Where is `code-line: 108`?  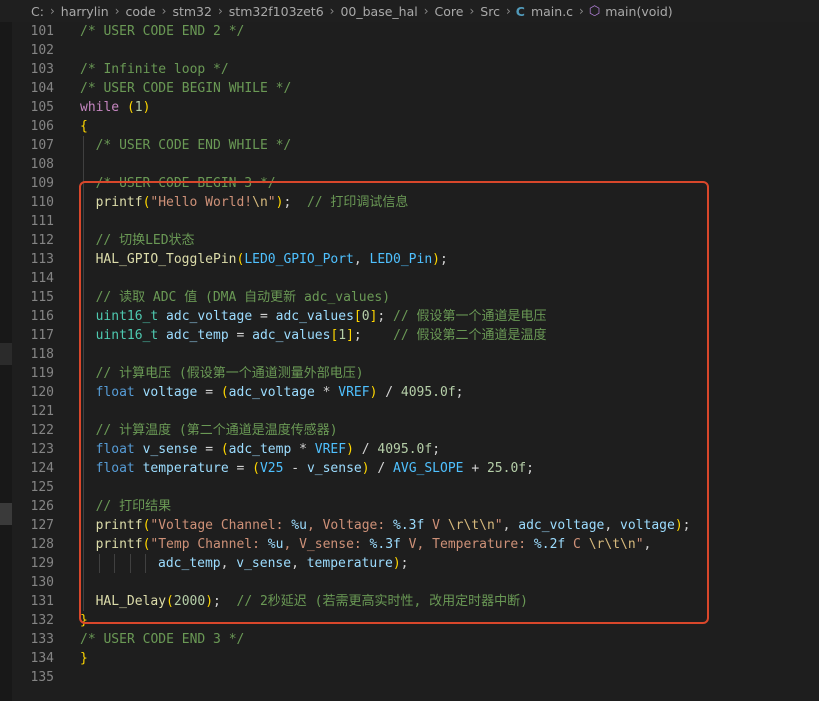
code-line: 108 is located at coordinates (409, 164).